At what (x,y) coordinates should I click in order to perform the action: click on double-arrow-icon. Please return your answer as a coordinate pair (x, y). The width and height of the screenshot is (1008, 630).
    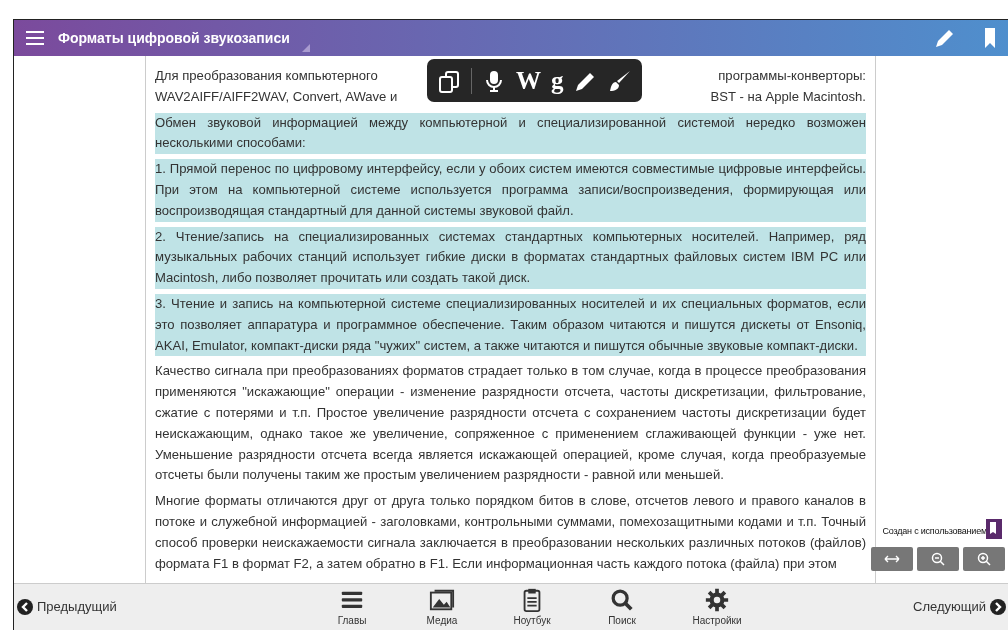
    Looking at the image, I should click on (892, 559).